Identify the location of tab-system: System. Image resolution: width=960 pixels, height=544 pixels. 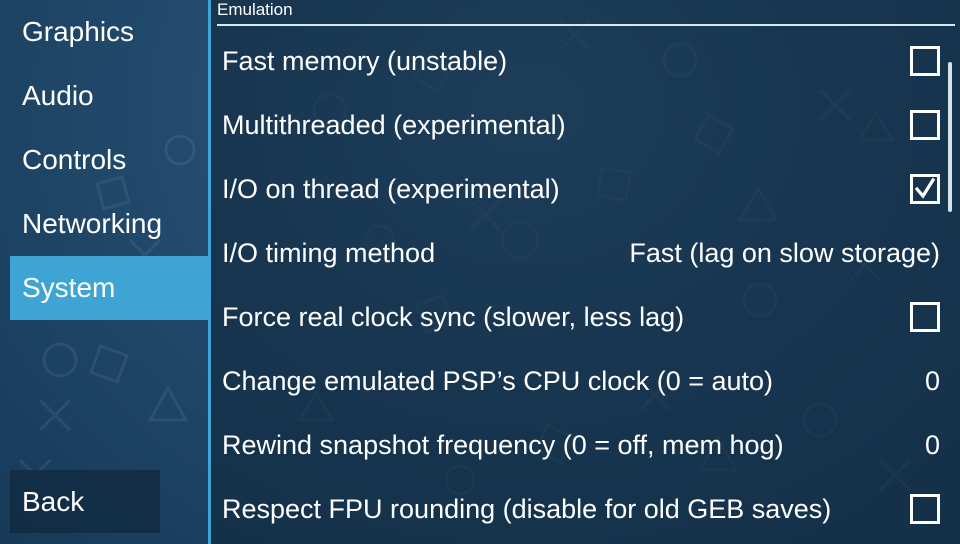
(109, 288).